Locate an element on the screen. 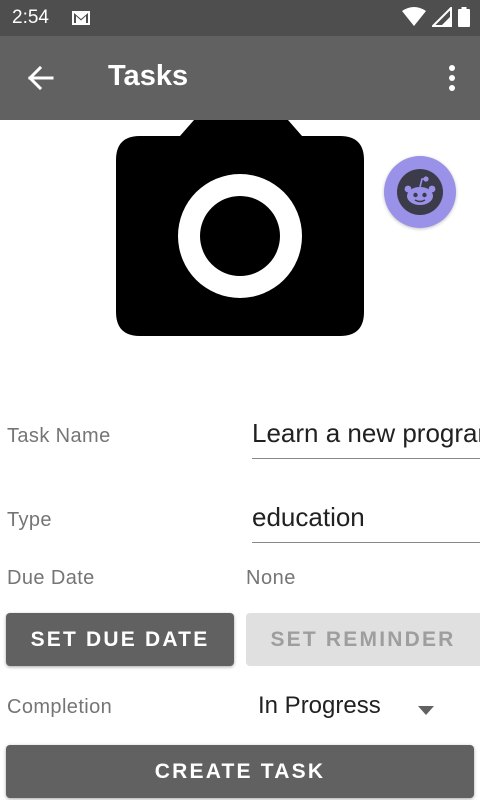 Image resolution: width=480 pixels, height=800 pixels. app-bar: Tasks is located at coordinates (240, 78).